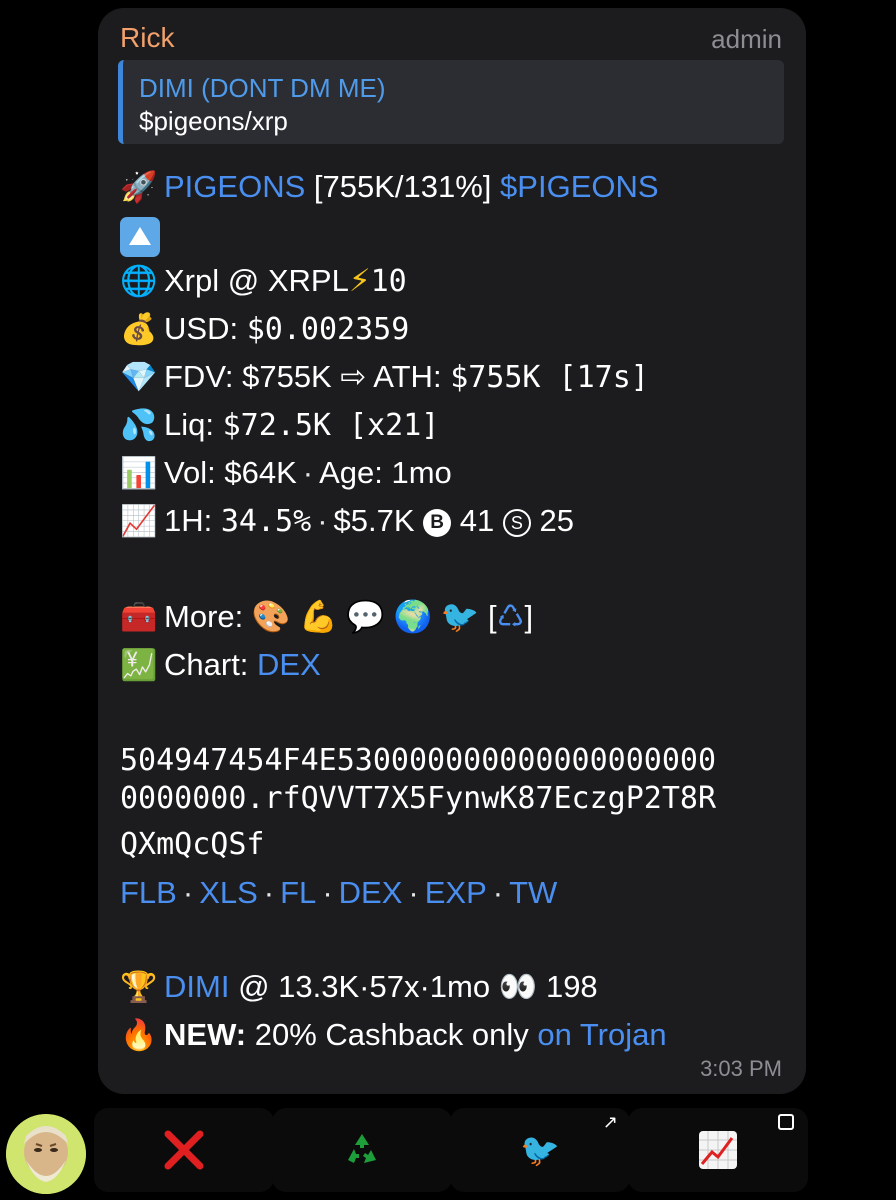 This screenshot has height=1200, width=896. I want to click on close-x-icon, so click(184, 1150).